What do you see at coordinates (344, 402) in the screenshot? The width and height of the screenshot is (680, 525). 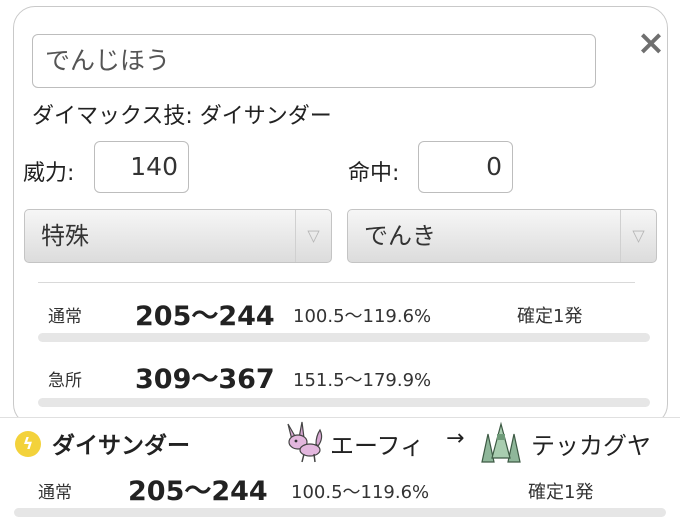 I see `result-bar-critical` at bounding box center [344, 402].